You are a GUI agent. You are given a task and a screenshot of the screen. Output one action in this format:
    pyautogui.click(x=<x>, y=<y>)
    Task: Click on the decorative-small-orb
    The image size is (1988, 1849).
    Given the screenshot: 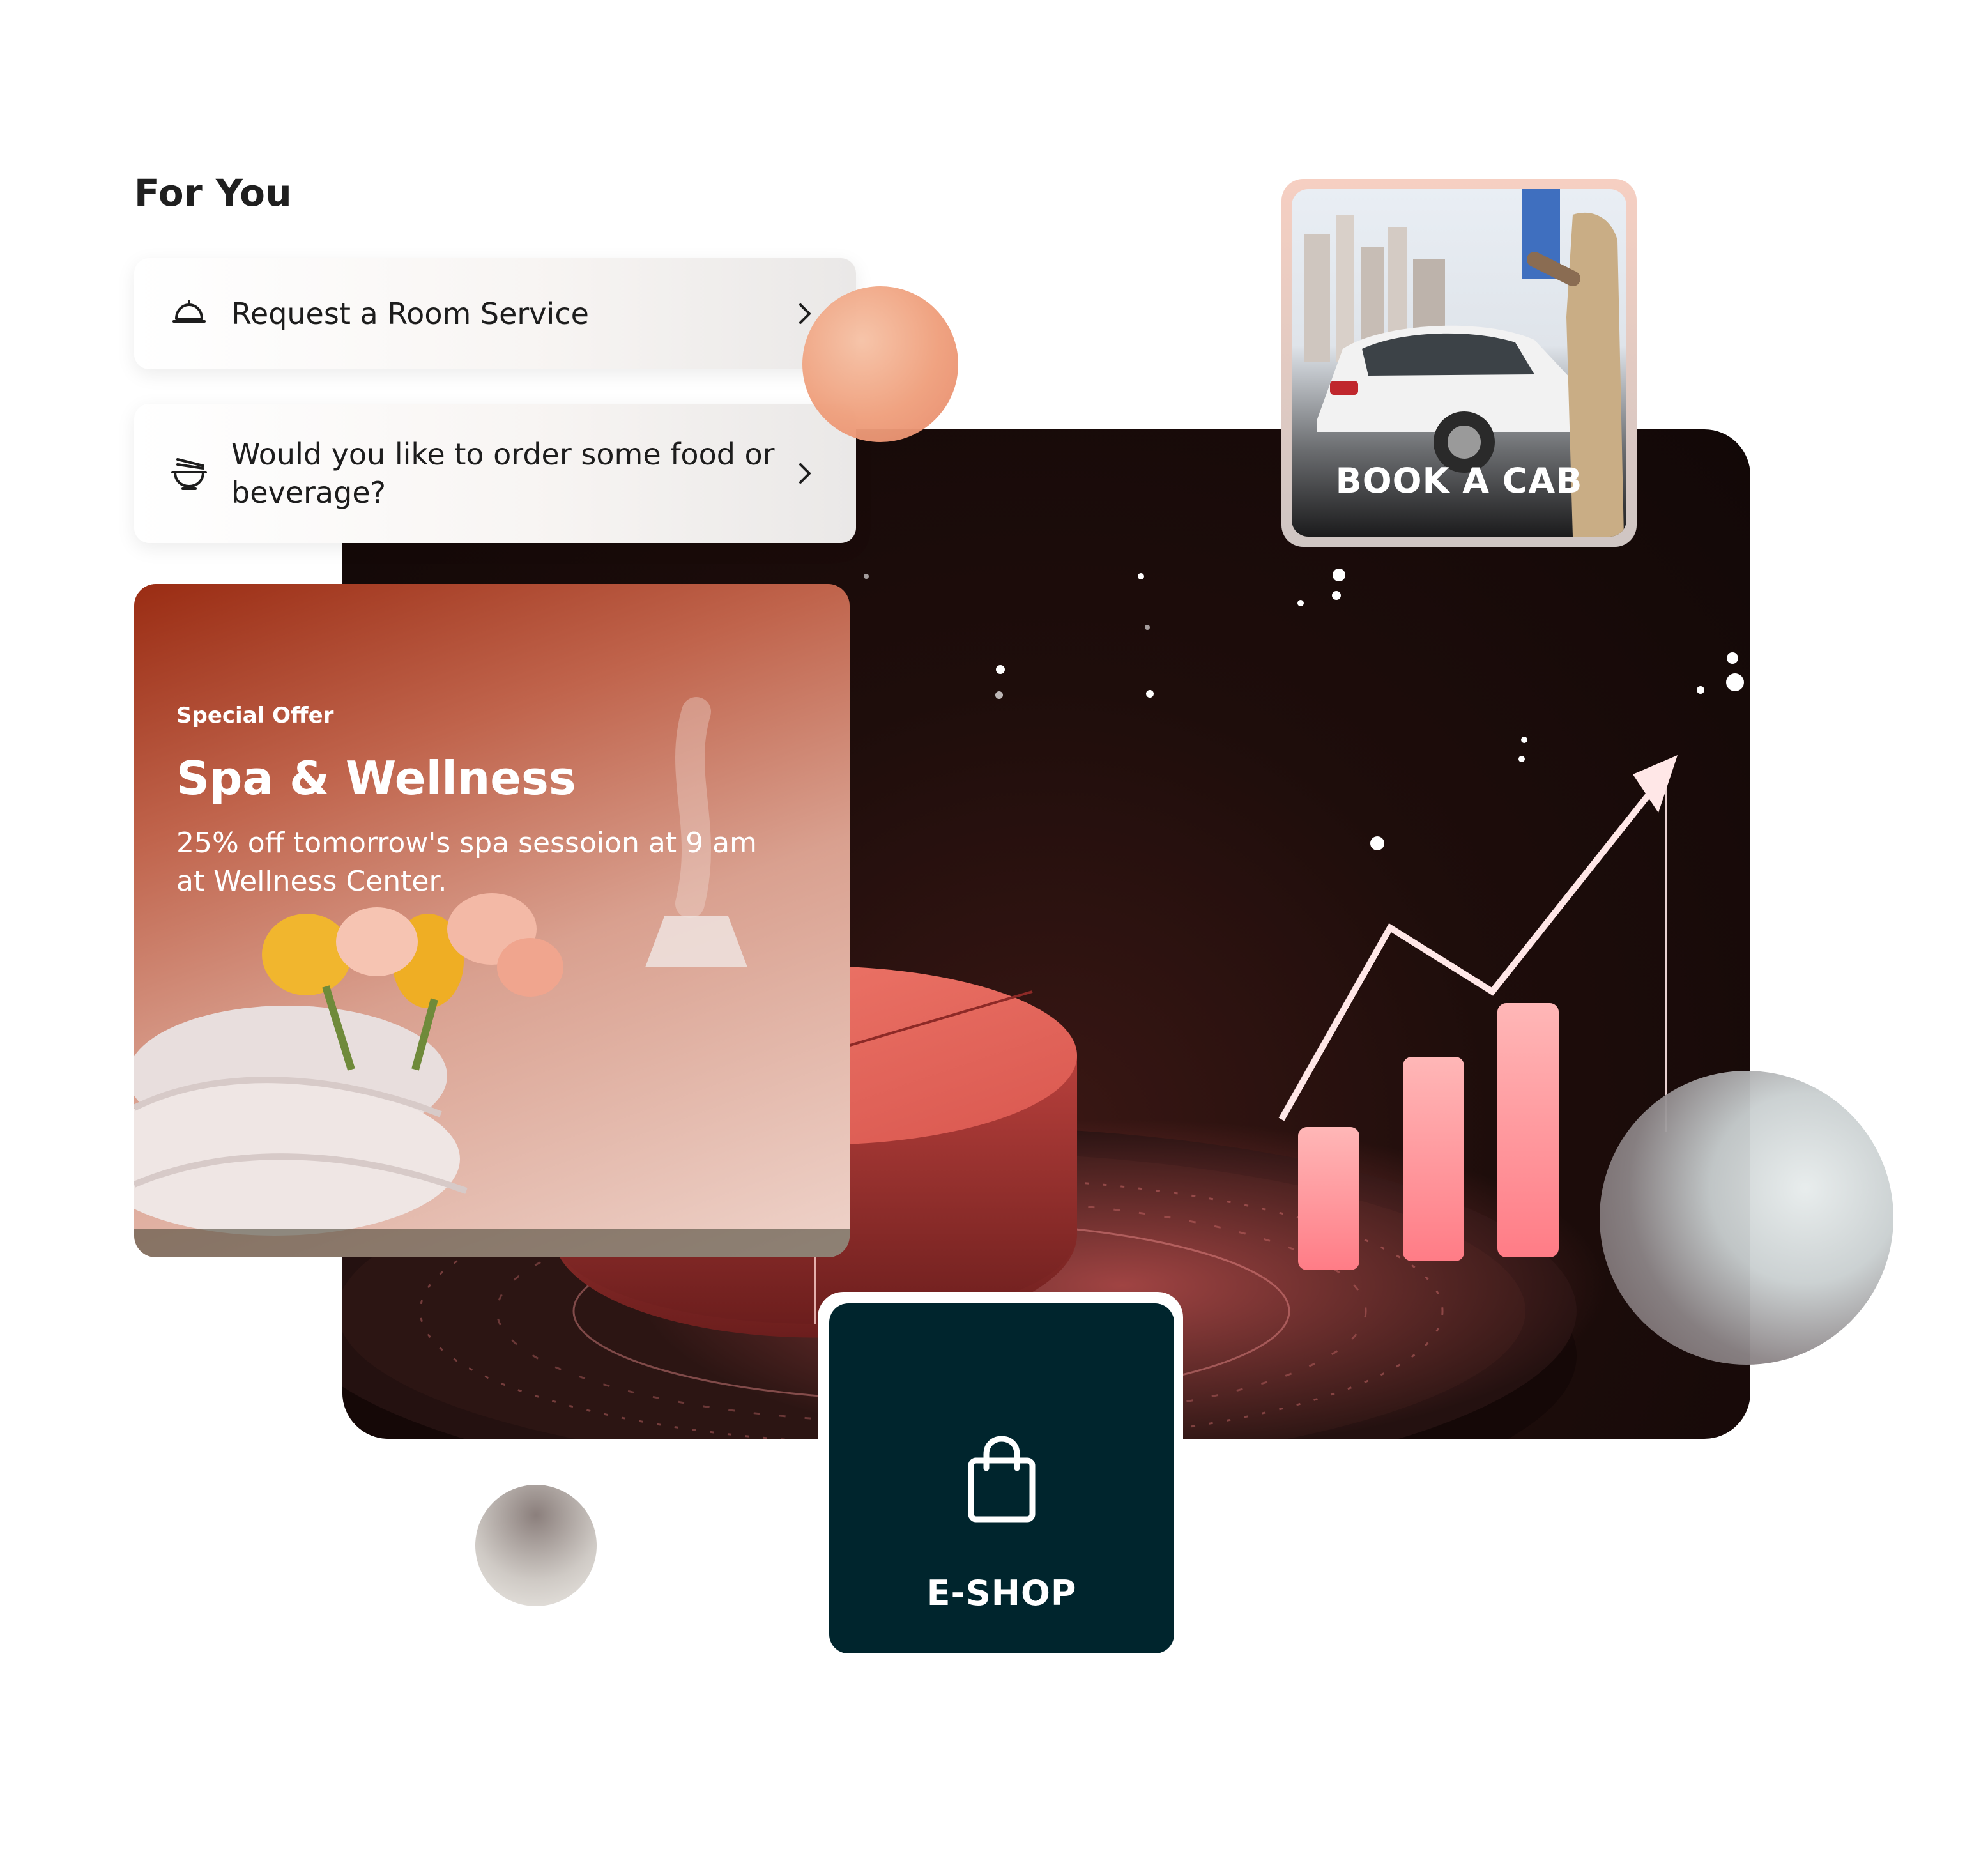 What is the action you would take?
    pyautogui.click(x=536, y=1545)
    